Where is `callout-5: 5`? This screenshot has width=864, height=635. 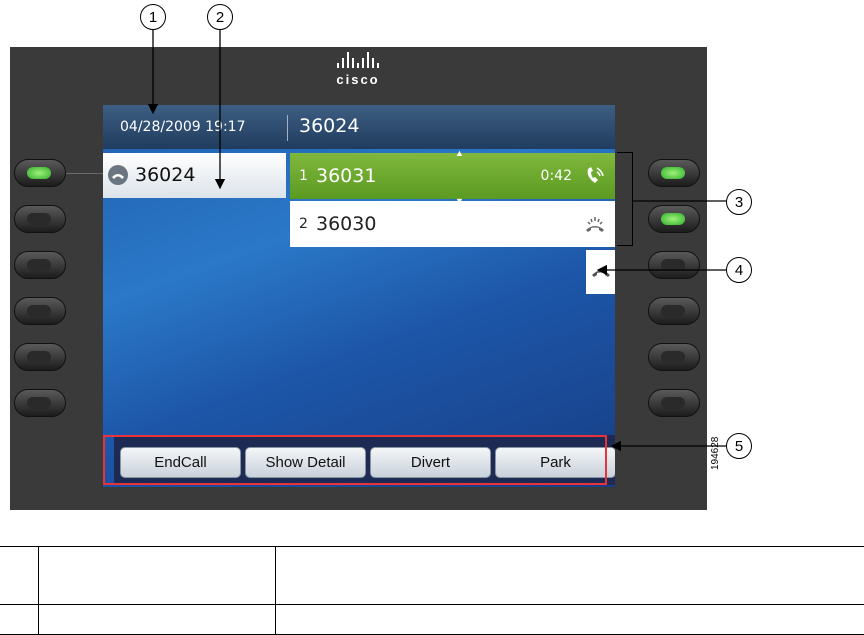
callout-5: 5 is located at coordinates (739, 446).